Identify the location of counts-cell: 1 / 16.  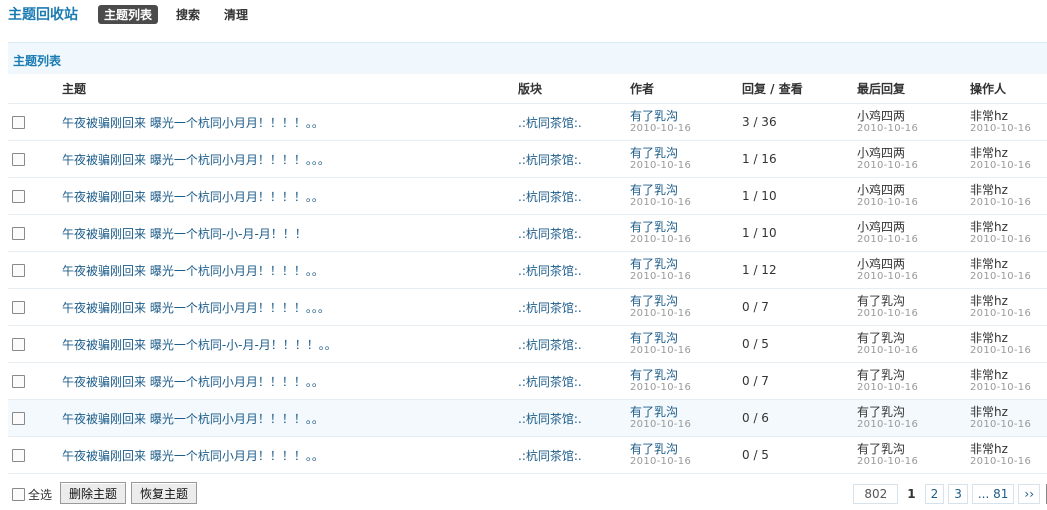
(799, 159).